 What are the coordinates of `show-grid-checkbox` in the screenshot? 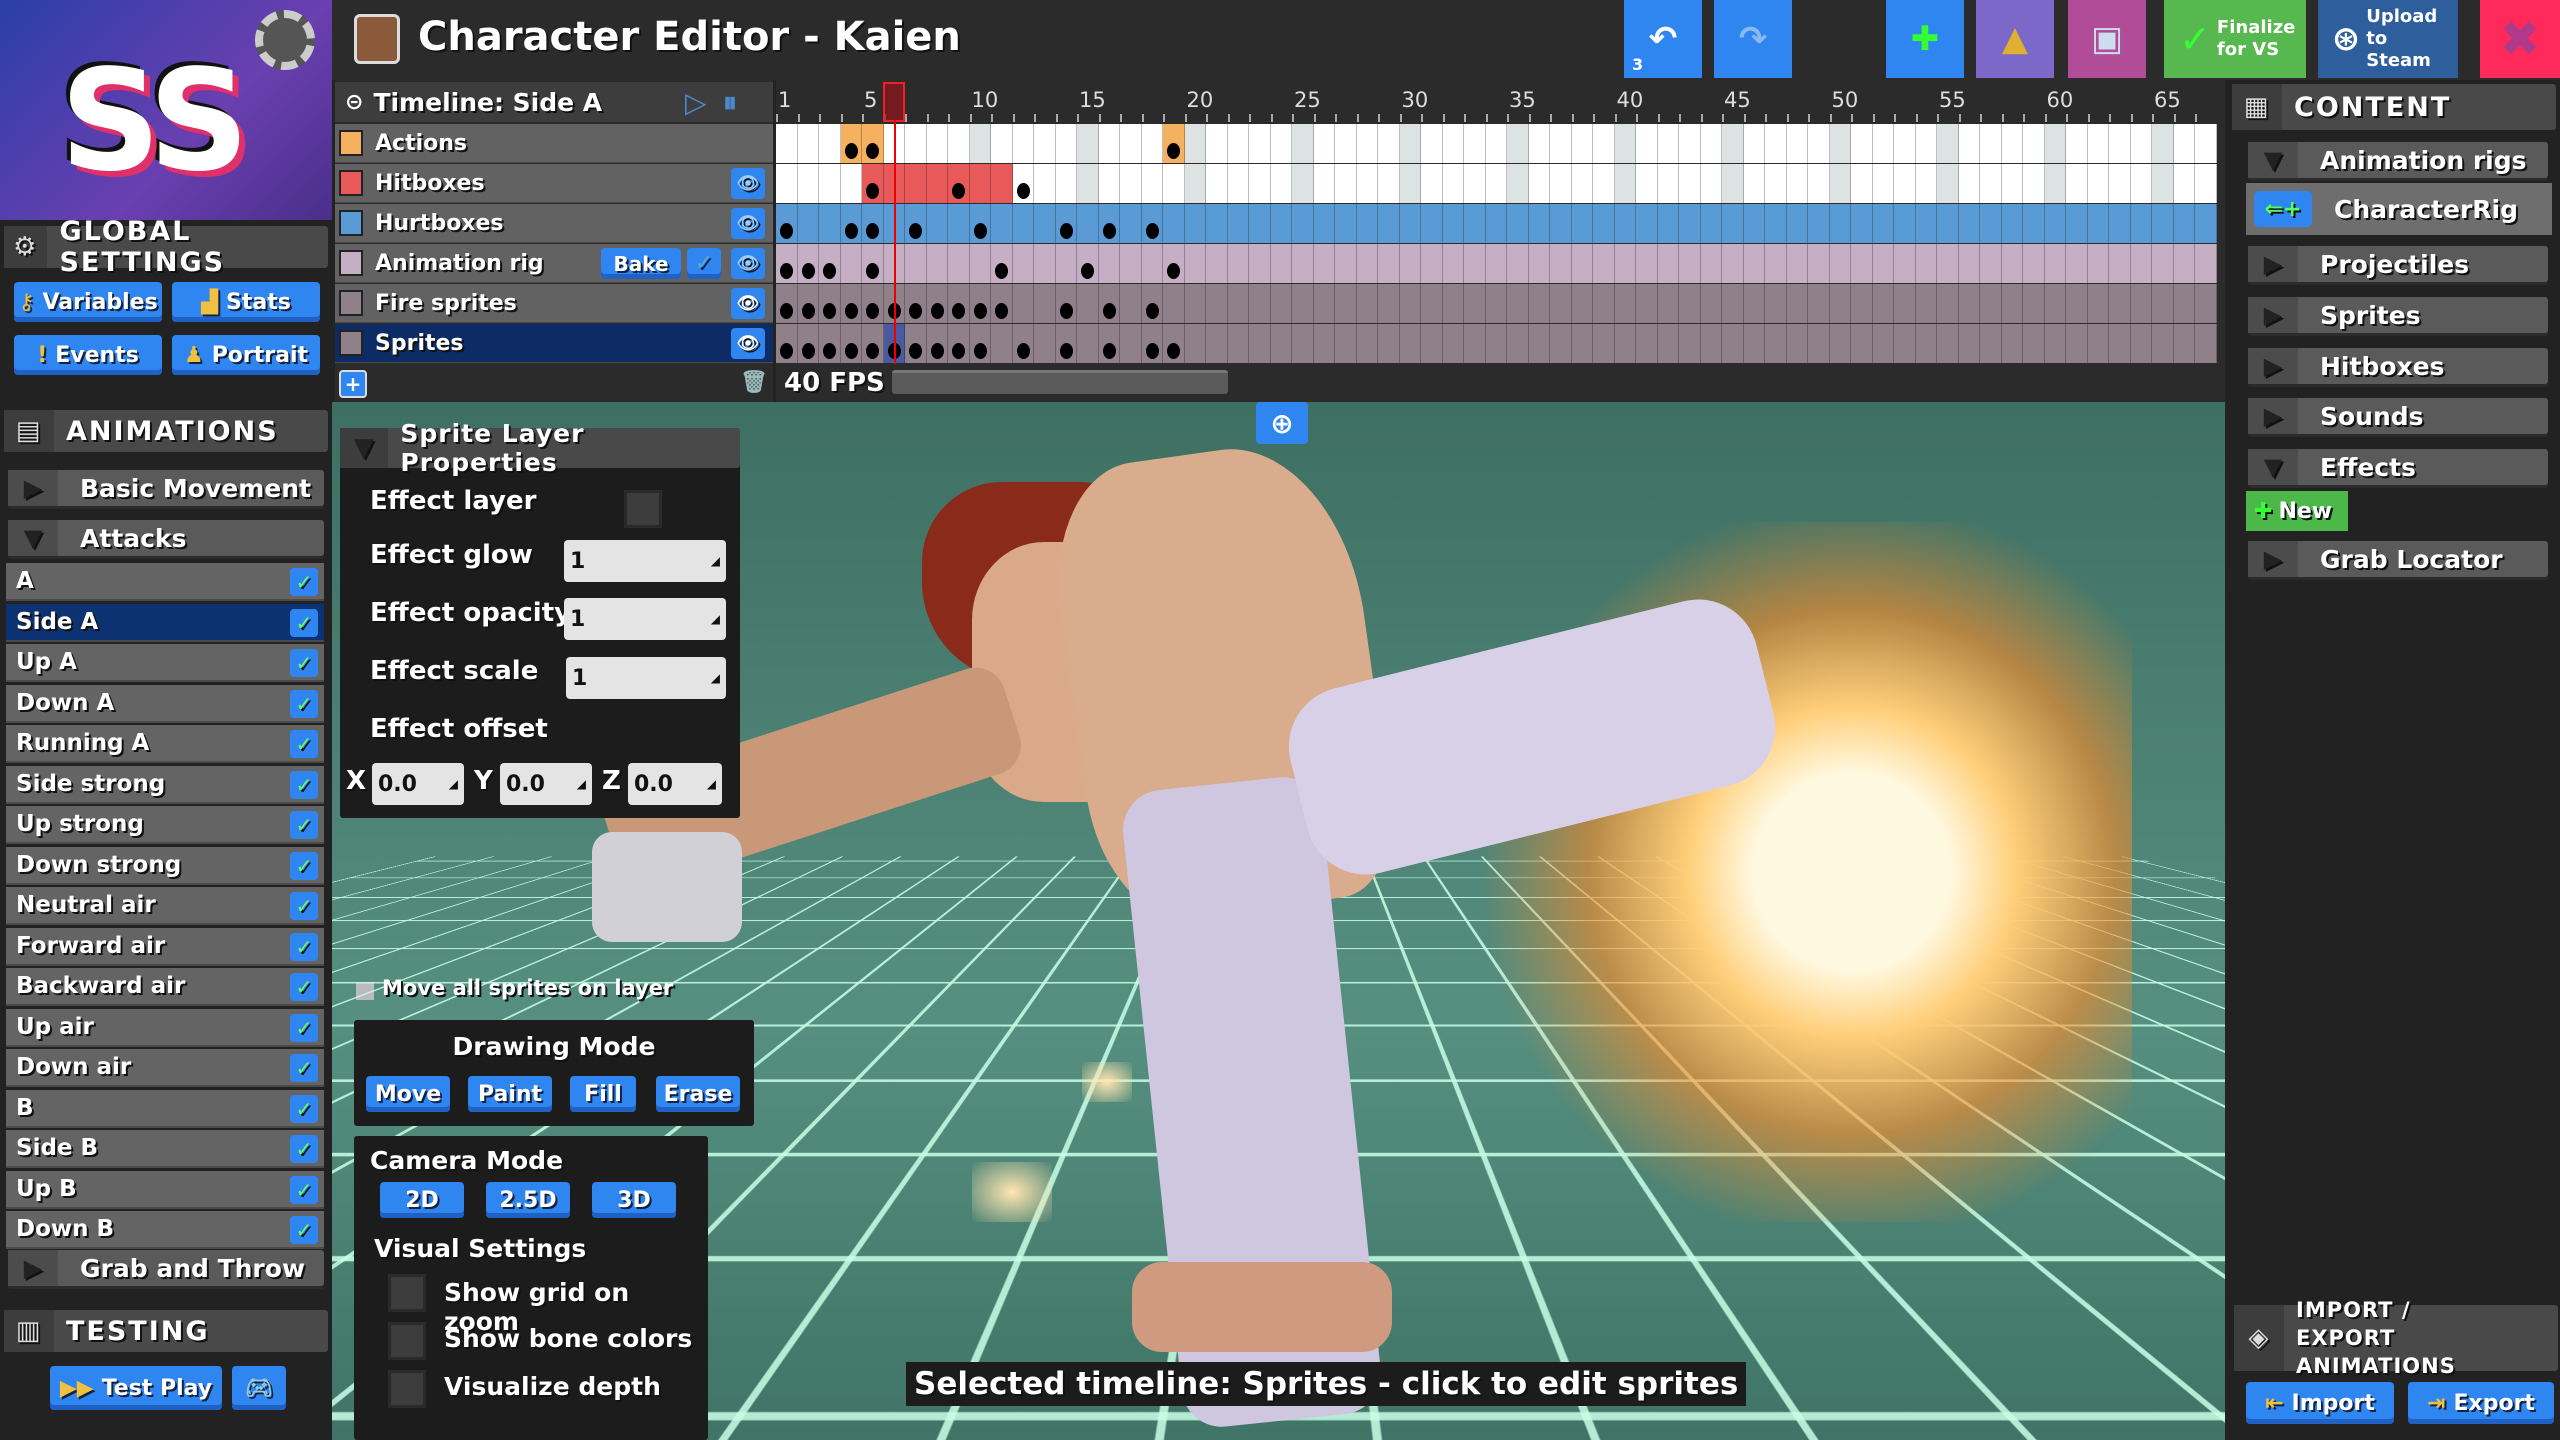 It's located at (407, 1293).